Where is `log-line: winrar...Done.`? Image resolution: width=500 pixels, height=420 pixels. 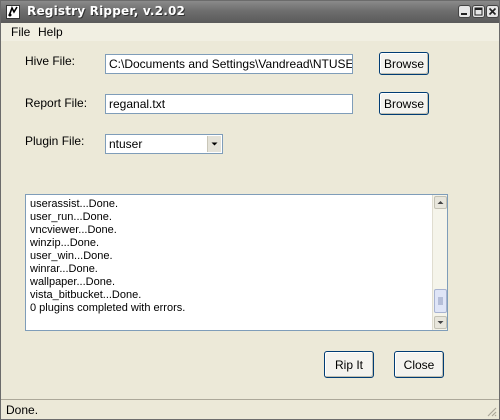 log-line: winrar...Done. is located at coordinates (64, 269).